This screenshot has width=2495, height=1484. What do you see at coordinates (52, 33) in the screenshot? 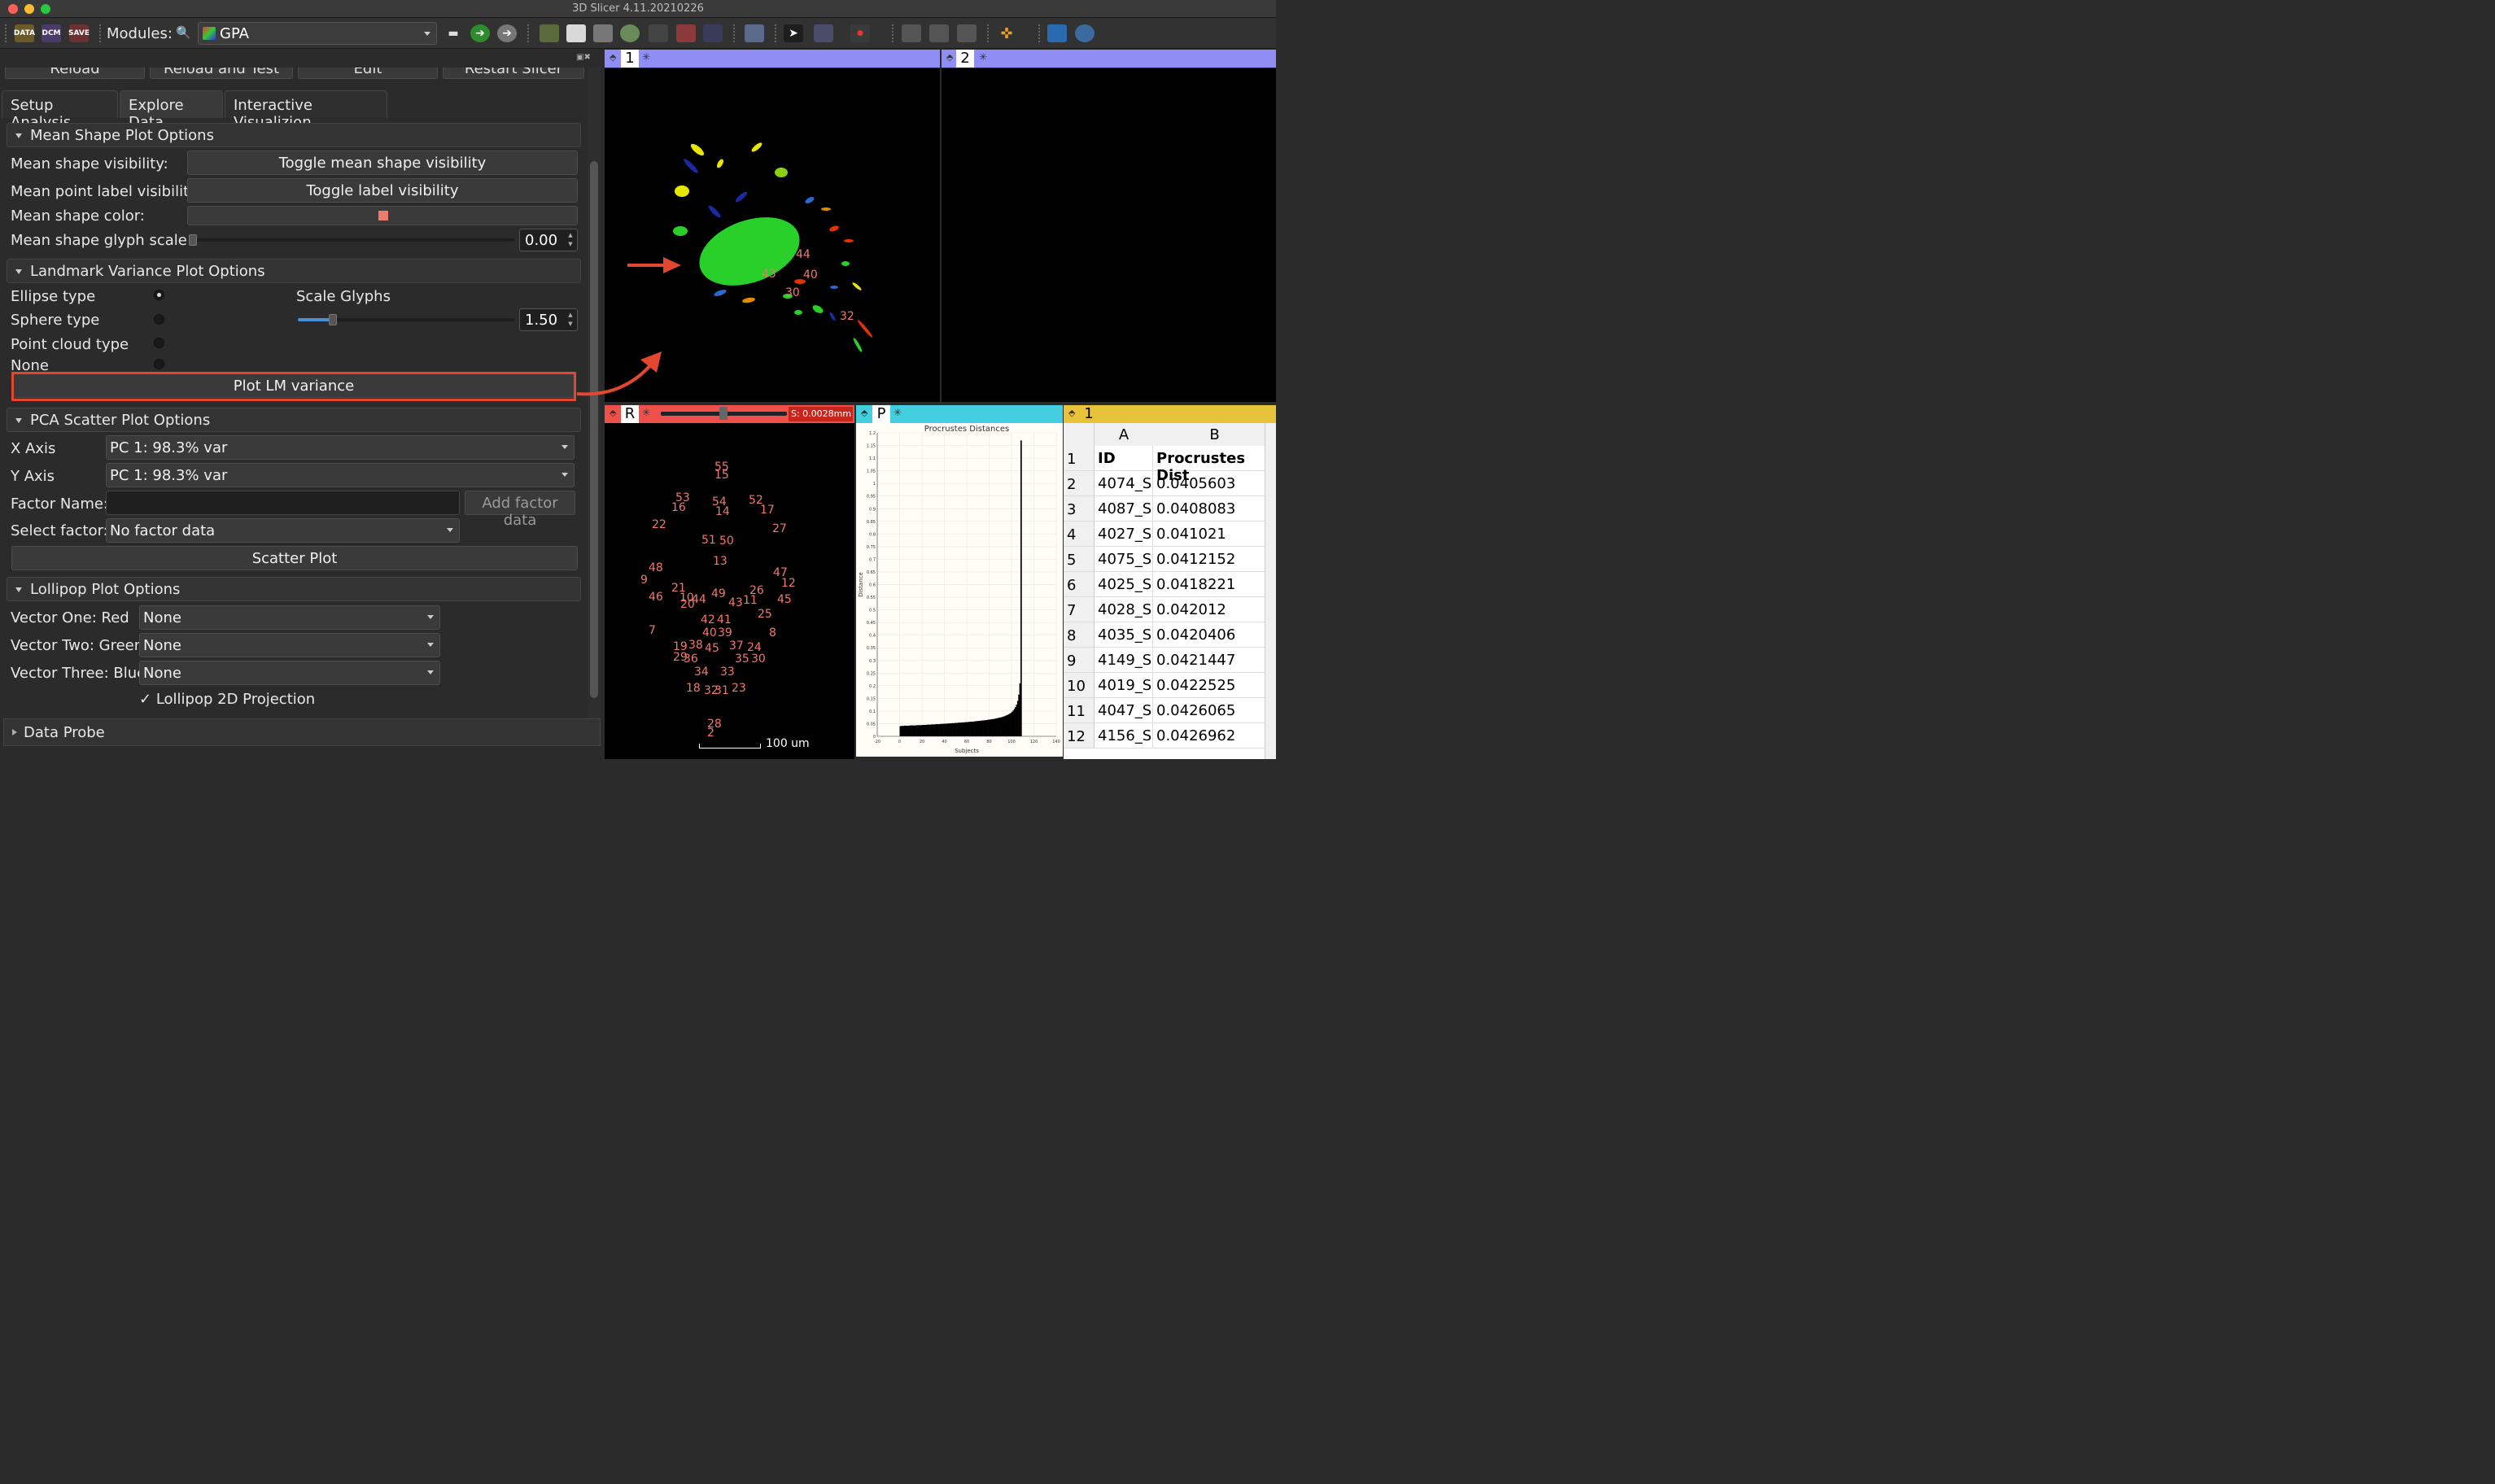
I see `load-dicom-button: DCM` at bounding box center [52, 33].